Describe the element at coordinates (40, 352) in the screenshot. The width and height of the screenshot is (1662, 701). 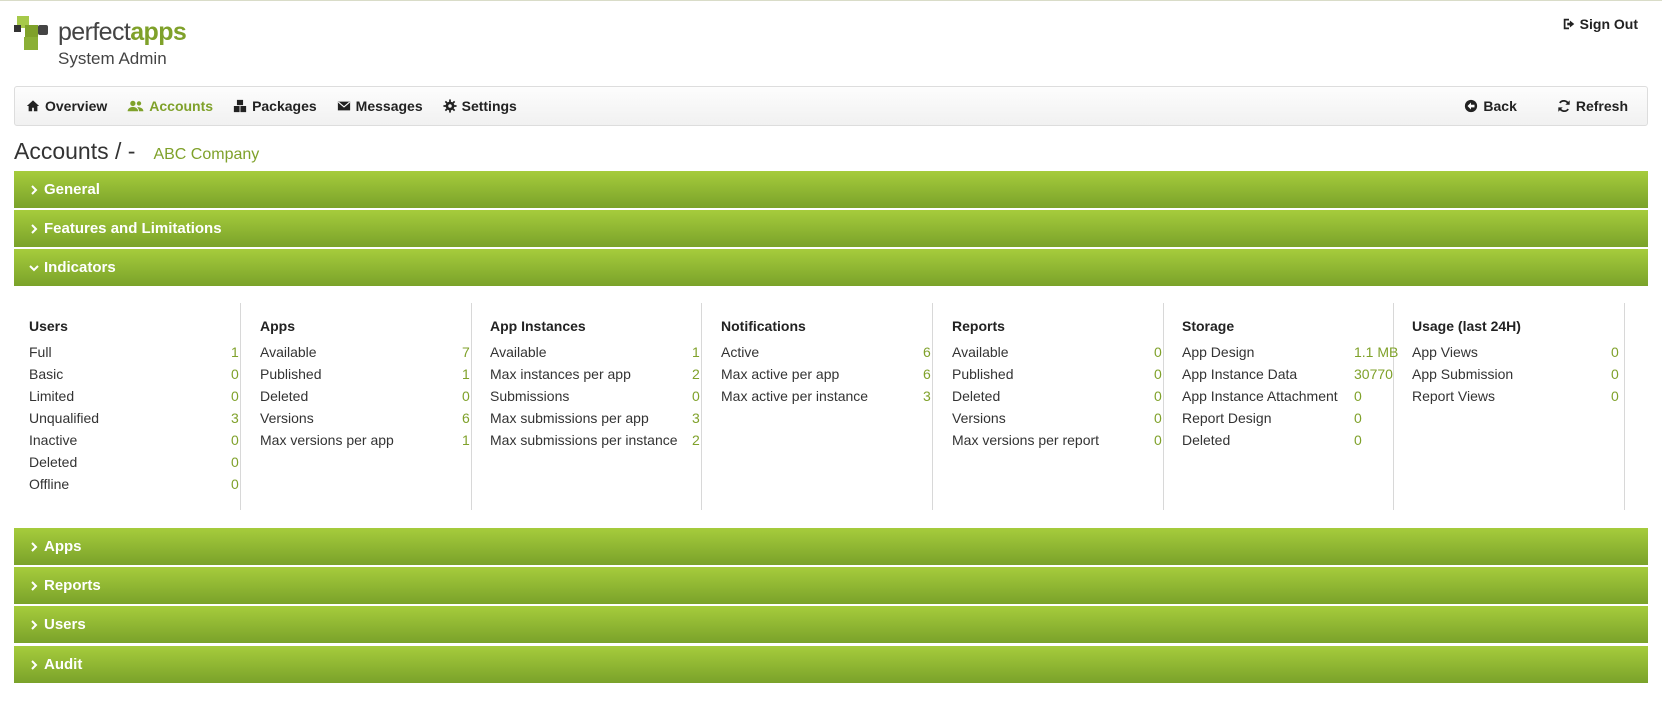
I see `users-label: Full` at that location.